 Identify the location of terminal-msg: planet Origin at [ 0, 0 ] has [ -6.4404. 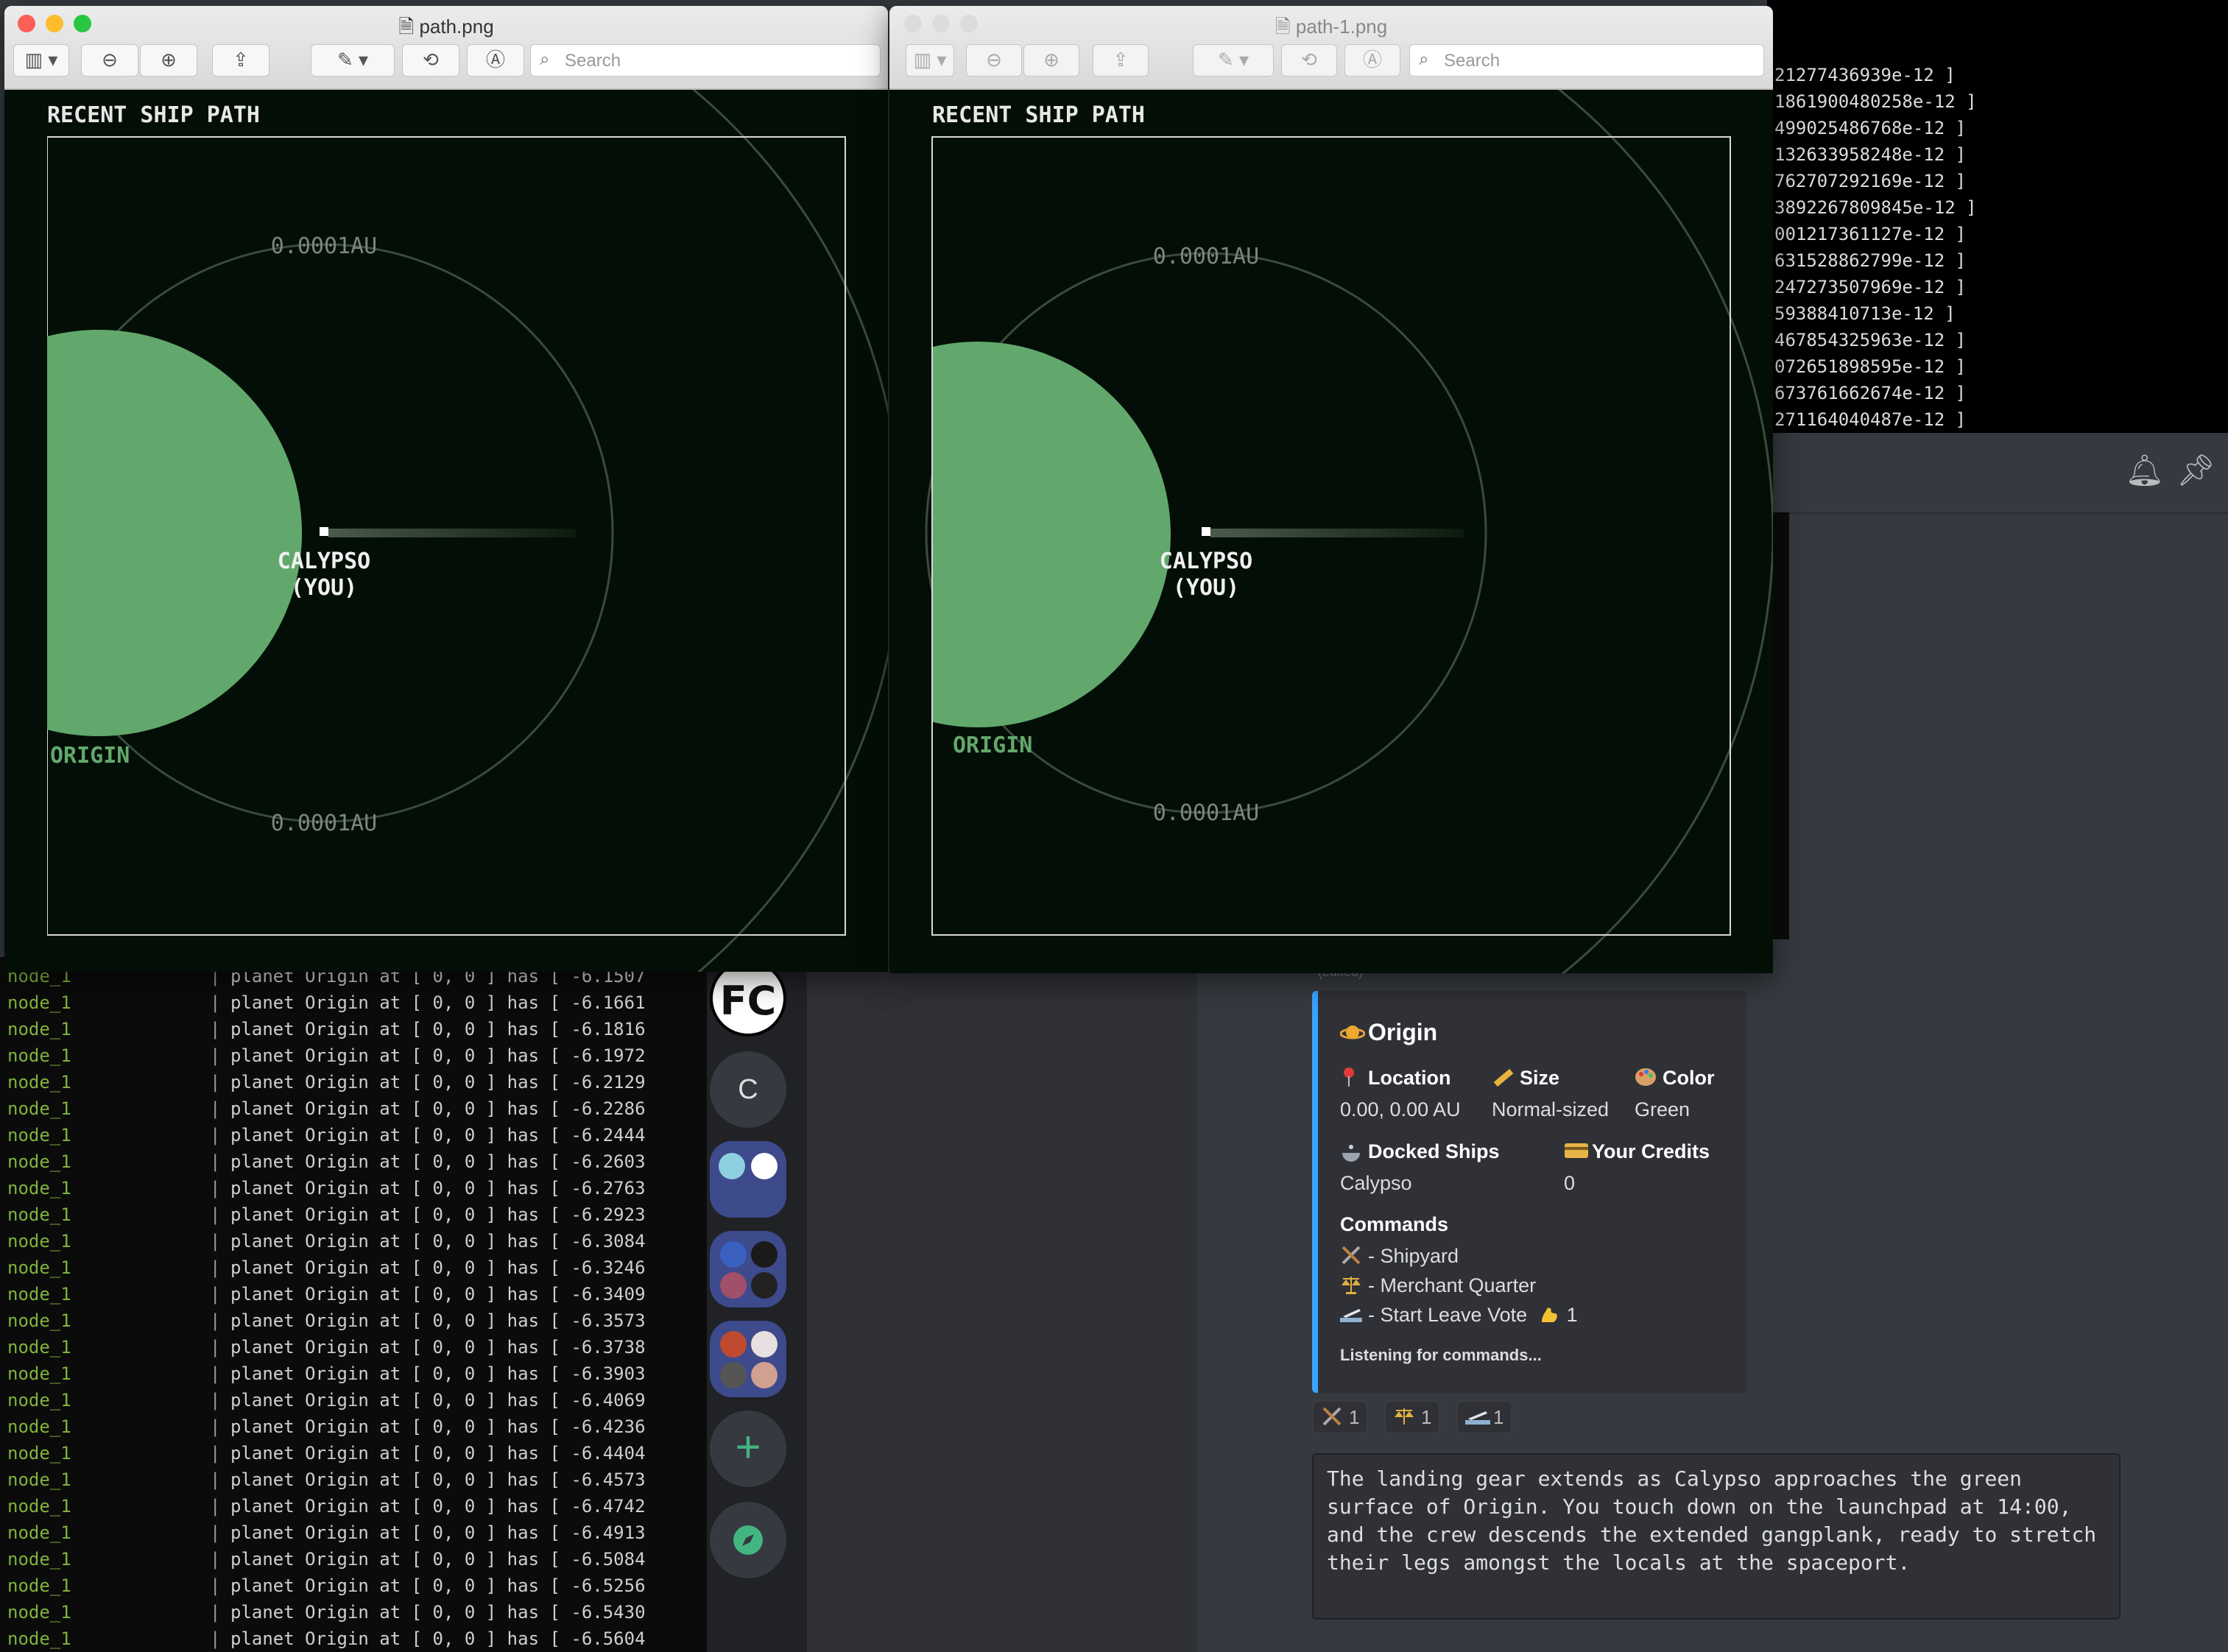
(438, 1453).